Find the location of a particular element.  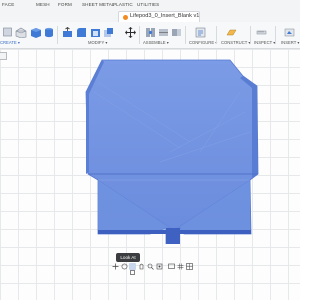

document-icon is located at coordinates (125, 17).